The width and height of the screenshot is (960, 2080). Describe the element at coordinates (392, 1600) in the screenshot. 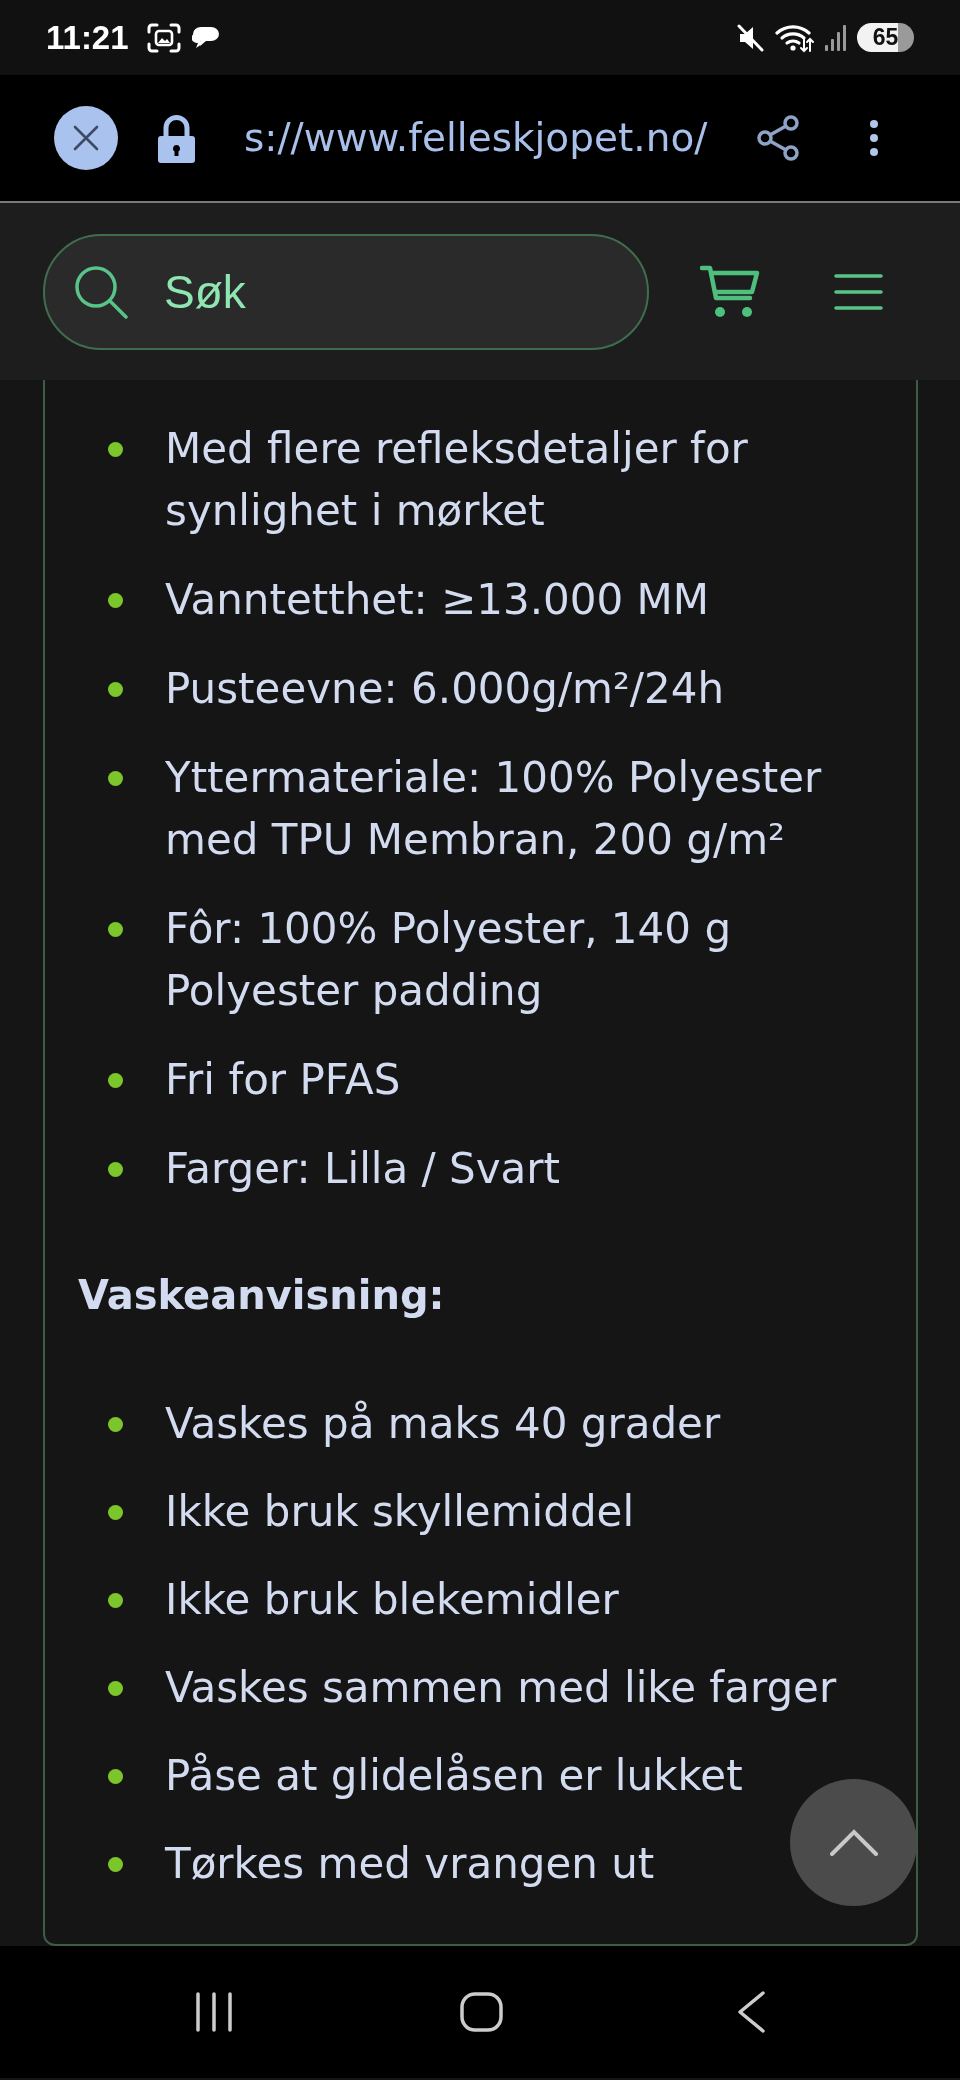

I see `care-instruction-item: Ikke bruk blekemidler` at that location.